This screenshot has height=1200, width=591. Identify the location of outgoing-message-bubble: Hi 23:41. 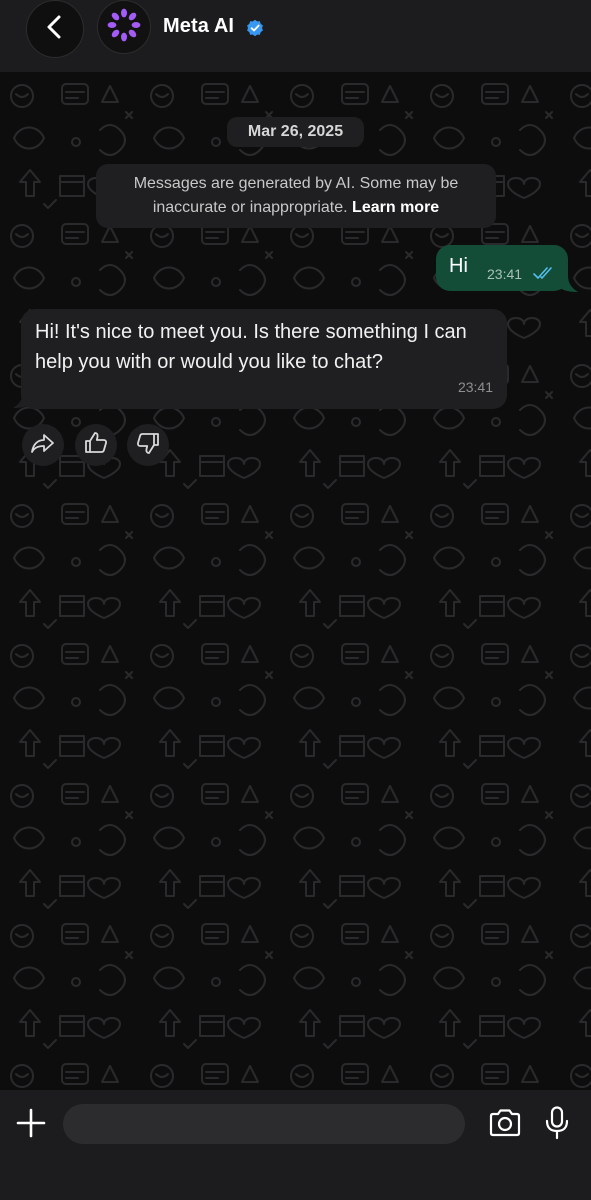
(502, 268).